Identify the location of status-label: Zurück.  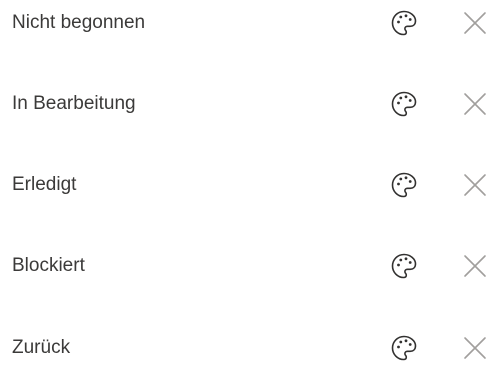
(41, 347).